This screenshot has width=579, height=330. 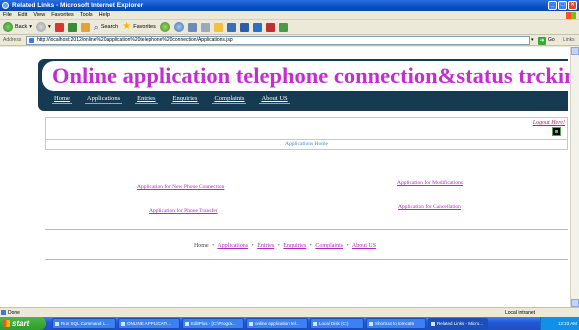 I want to click on task-button: Shortcut to tomcat6, so click(x=396, y=323).